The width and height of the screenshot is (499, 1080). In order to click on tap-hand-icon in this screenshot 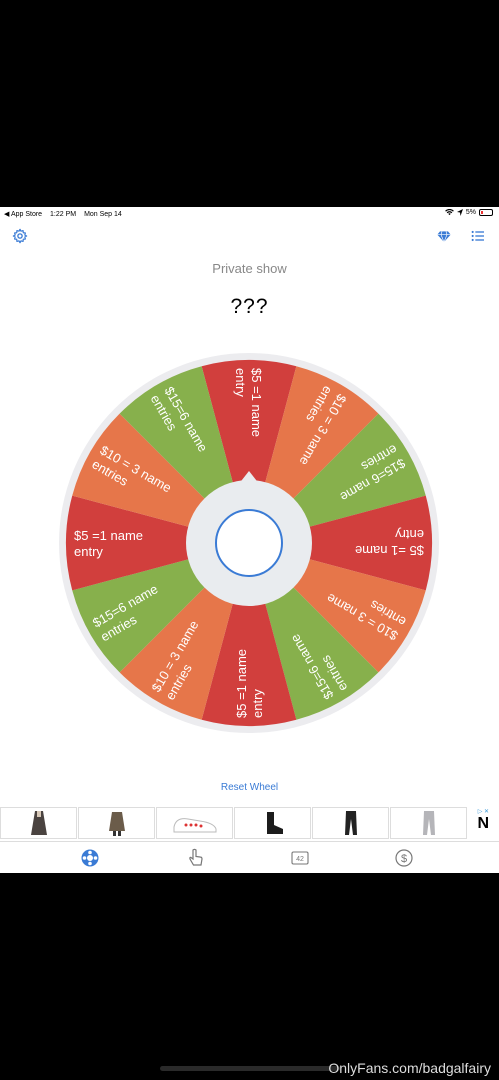, I will do `click(196, 858)`.